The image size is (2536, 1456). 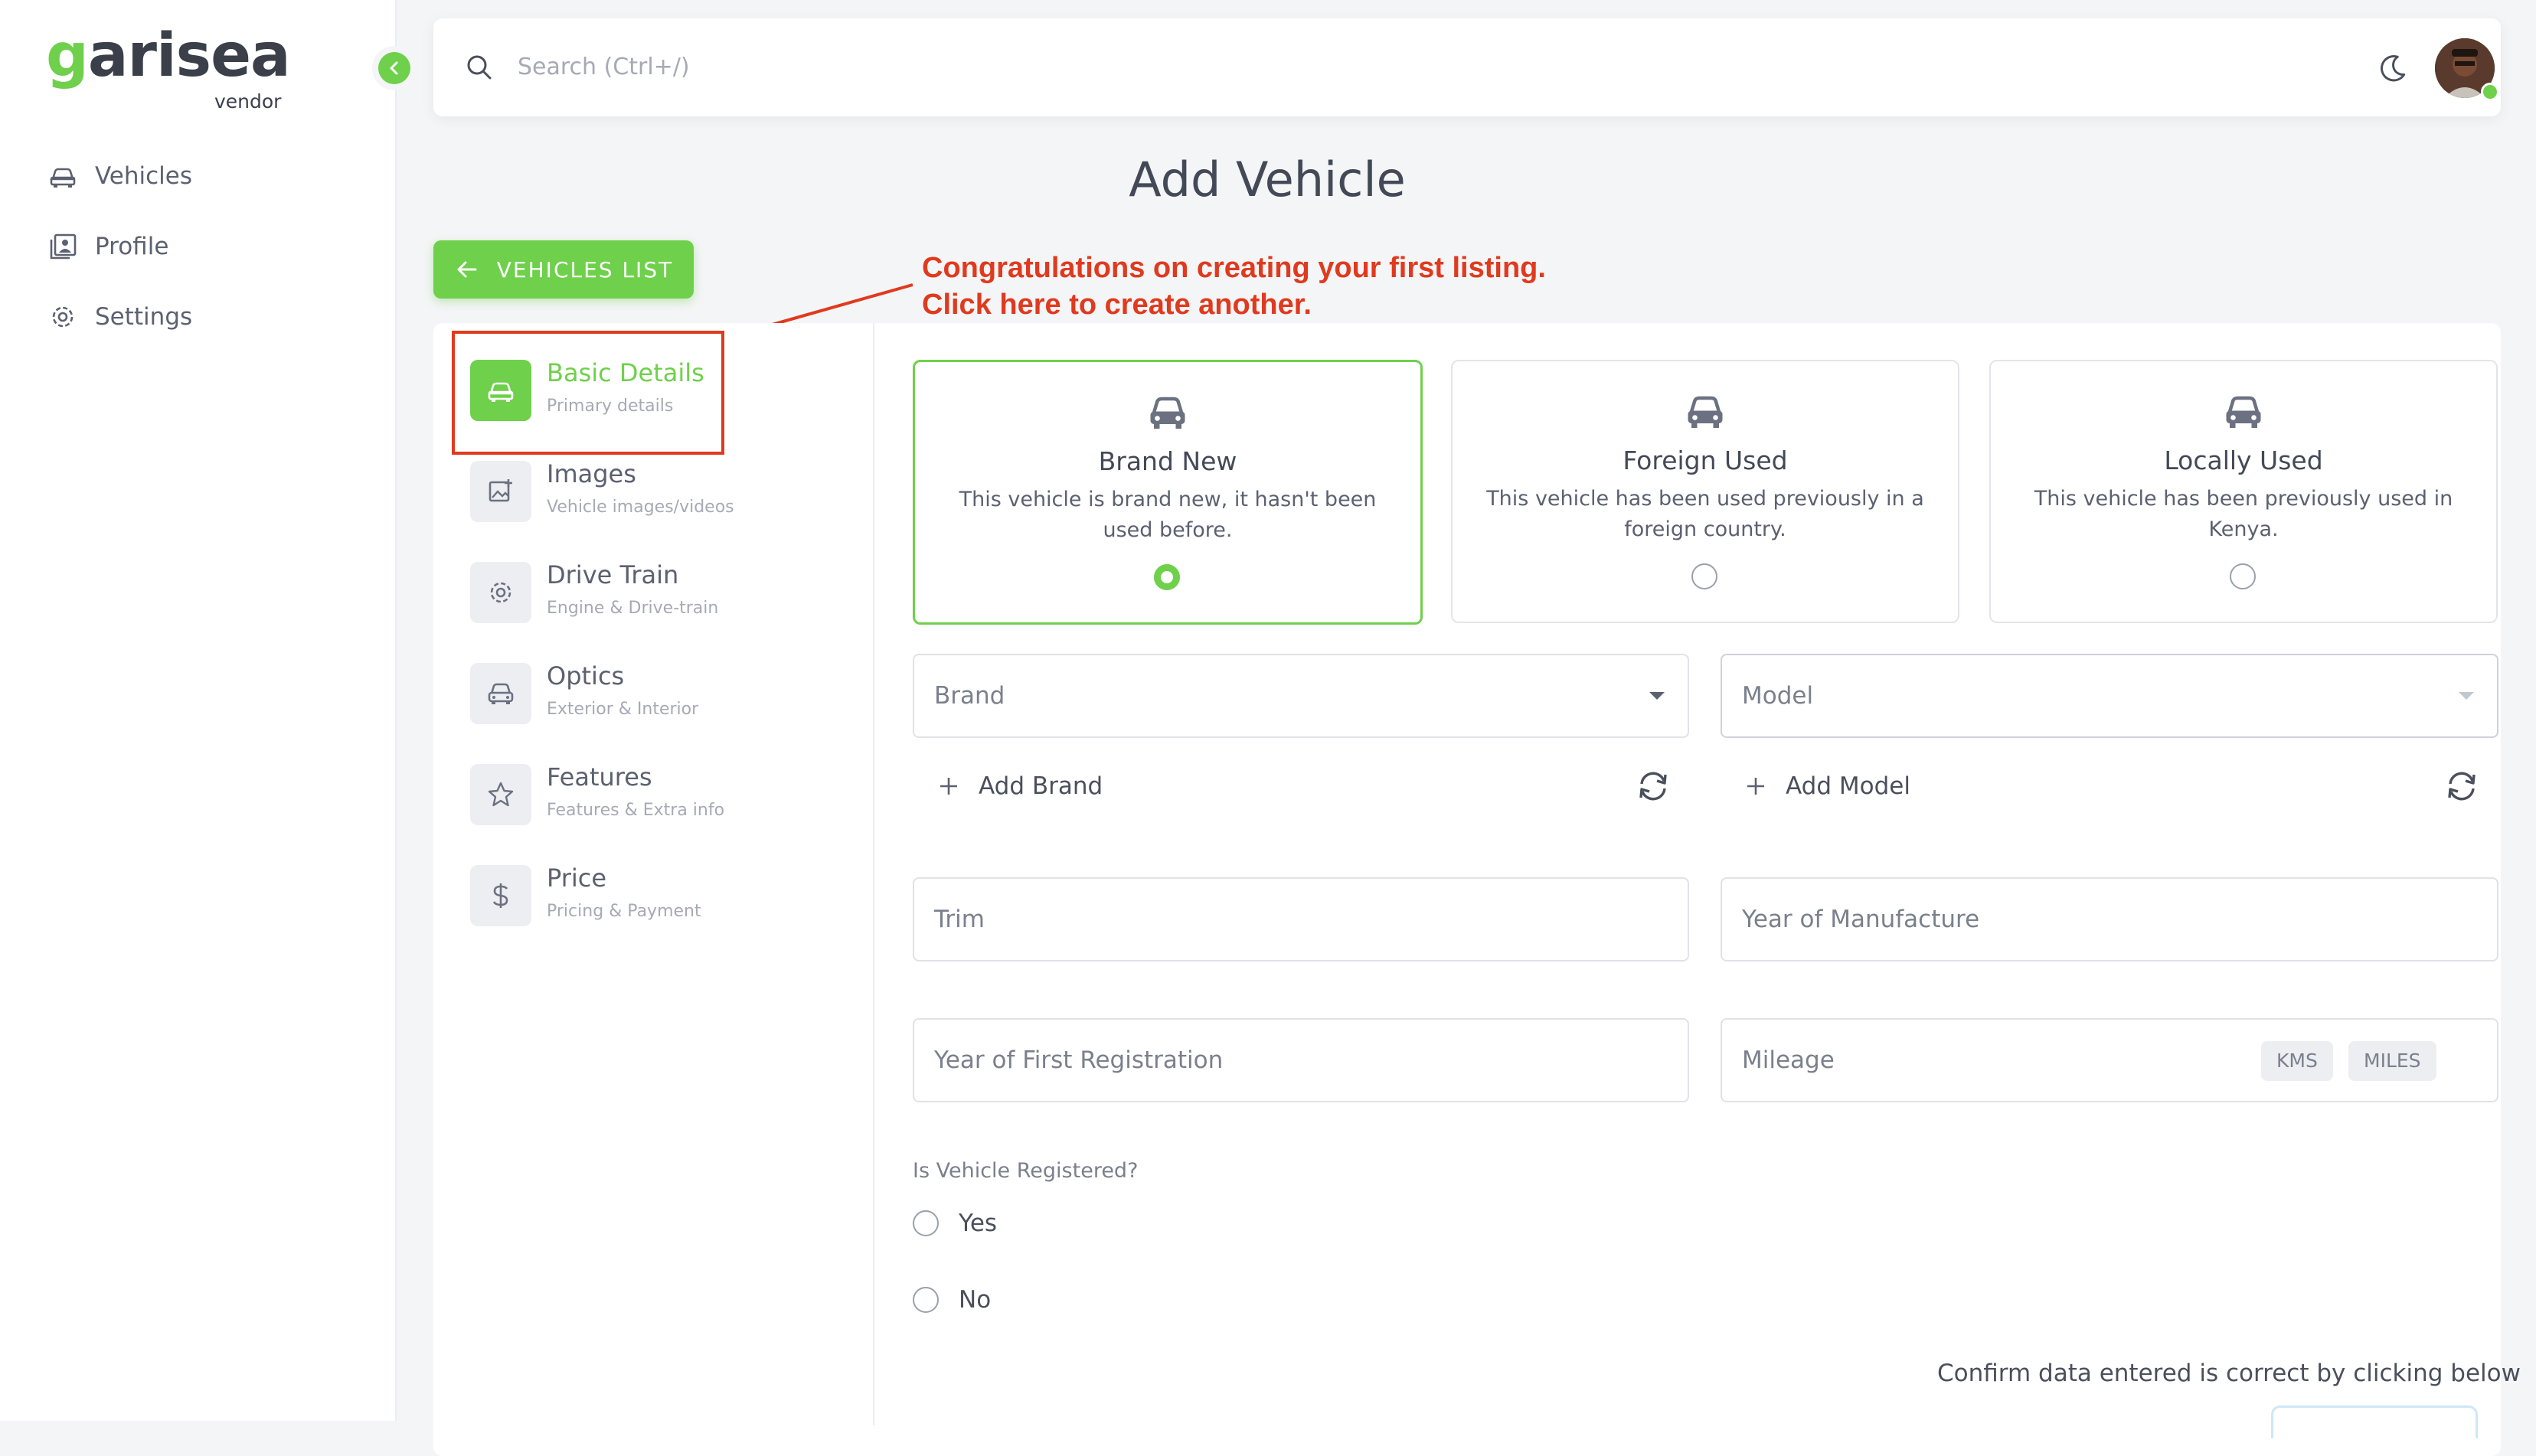 What do you see at coordinates (1848, 786) in the screenshot?
I see `add-model-label: Add Model` at bounding box center [1848, 786].